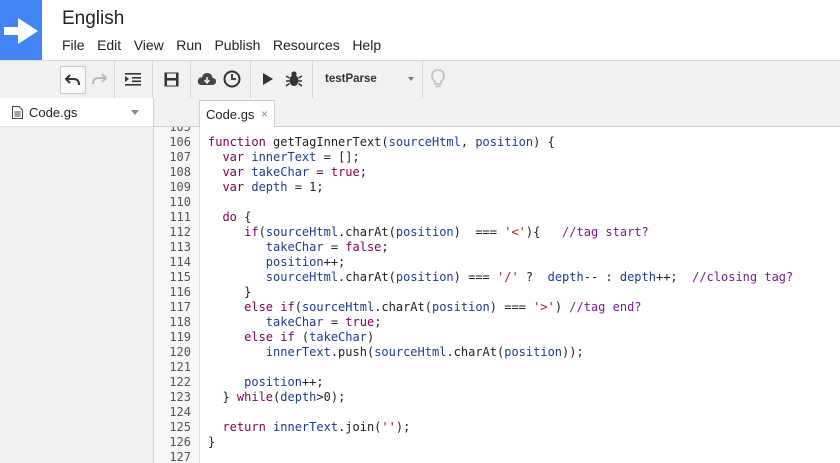 The width and height of the screenshot is (840, 463). Describe the element at coordinates (73, 46) in the screenshot. I see `menu-file: File` at that location.